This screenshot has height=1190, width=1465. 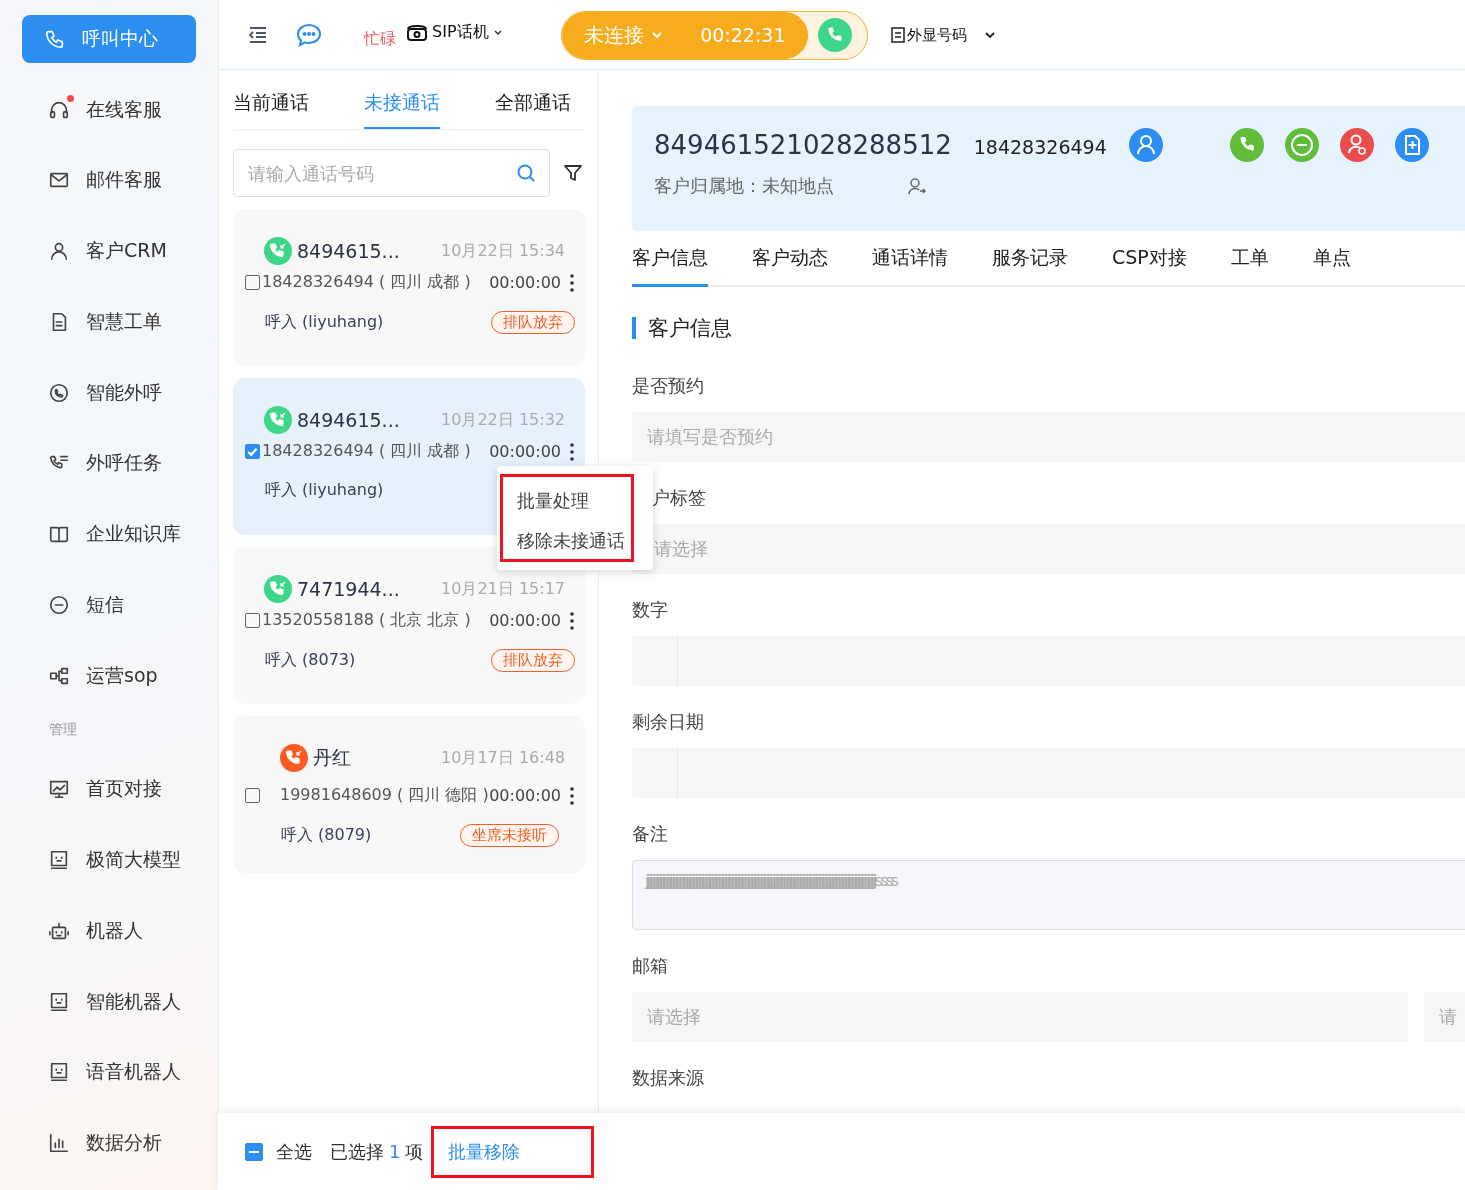 What do you see at coordinates (668, 386) in the screenshot?
I see `field-label: 是否预约` at bounding box center [668, 386].